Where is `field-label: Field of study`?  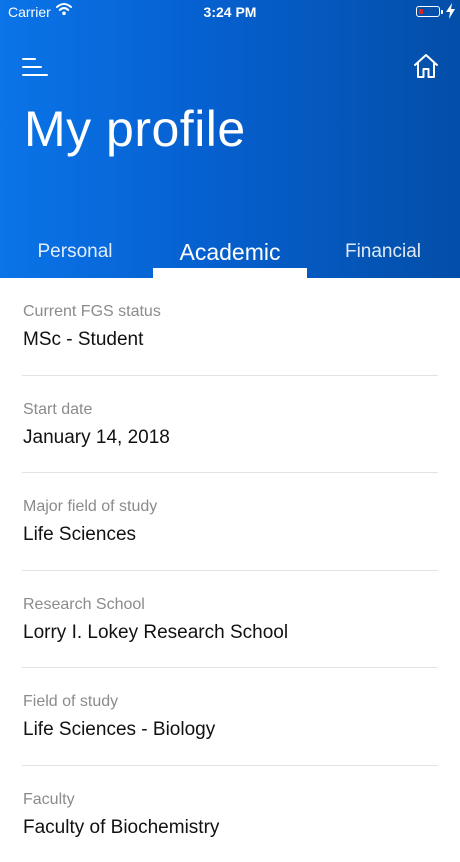 field-label: Field of study is located at coordinates (70, 702).